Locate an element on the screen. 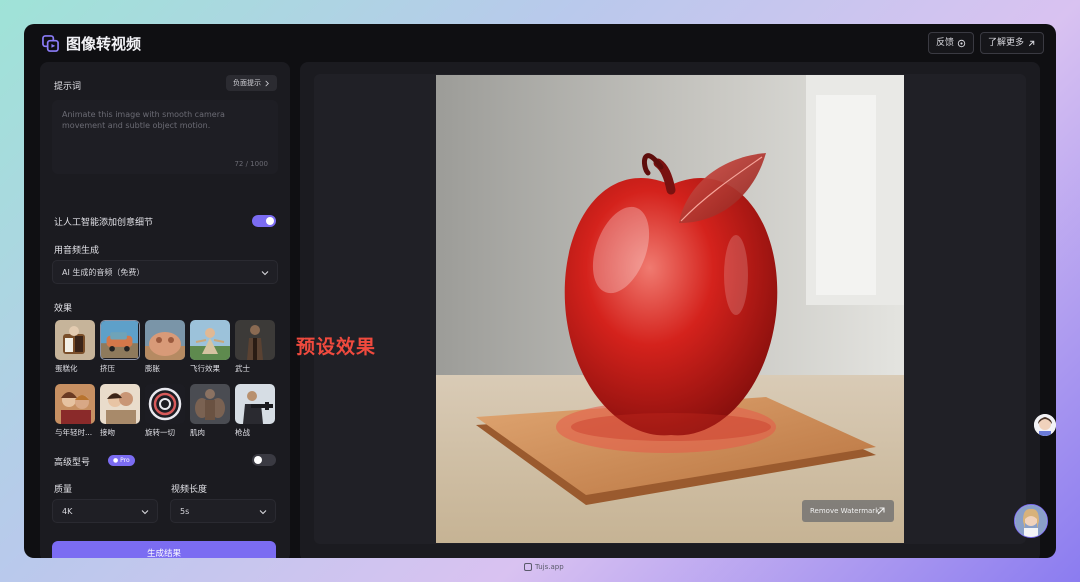  pro-badge-label: Pro is located at coordinates (125, 460).